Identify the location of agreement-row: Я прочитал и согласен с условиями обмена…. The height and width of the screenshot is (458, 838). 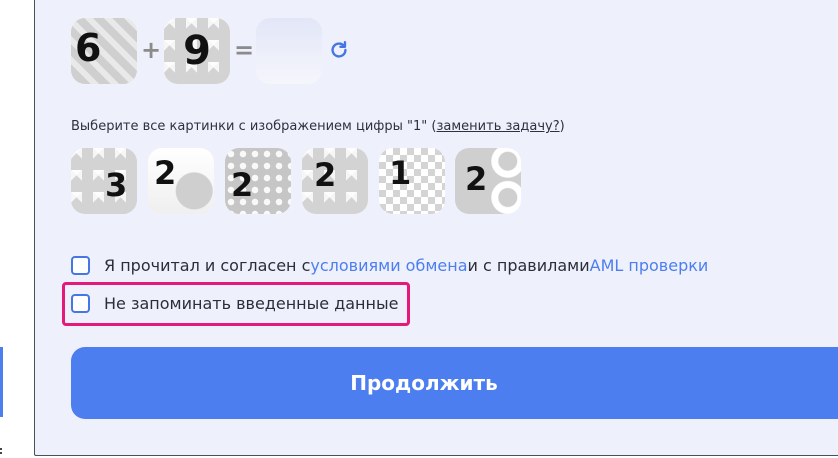
(389, 265).